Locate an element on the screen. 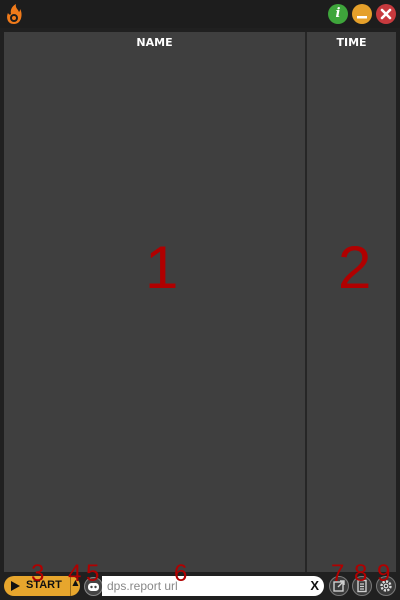 The width and height of the screenshot is (400, 600). annotation-label-7: 7 is located at coordinates (338, 573).